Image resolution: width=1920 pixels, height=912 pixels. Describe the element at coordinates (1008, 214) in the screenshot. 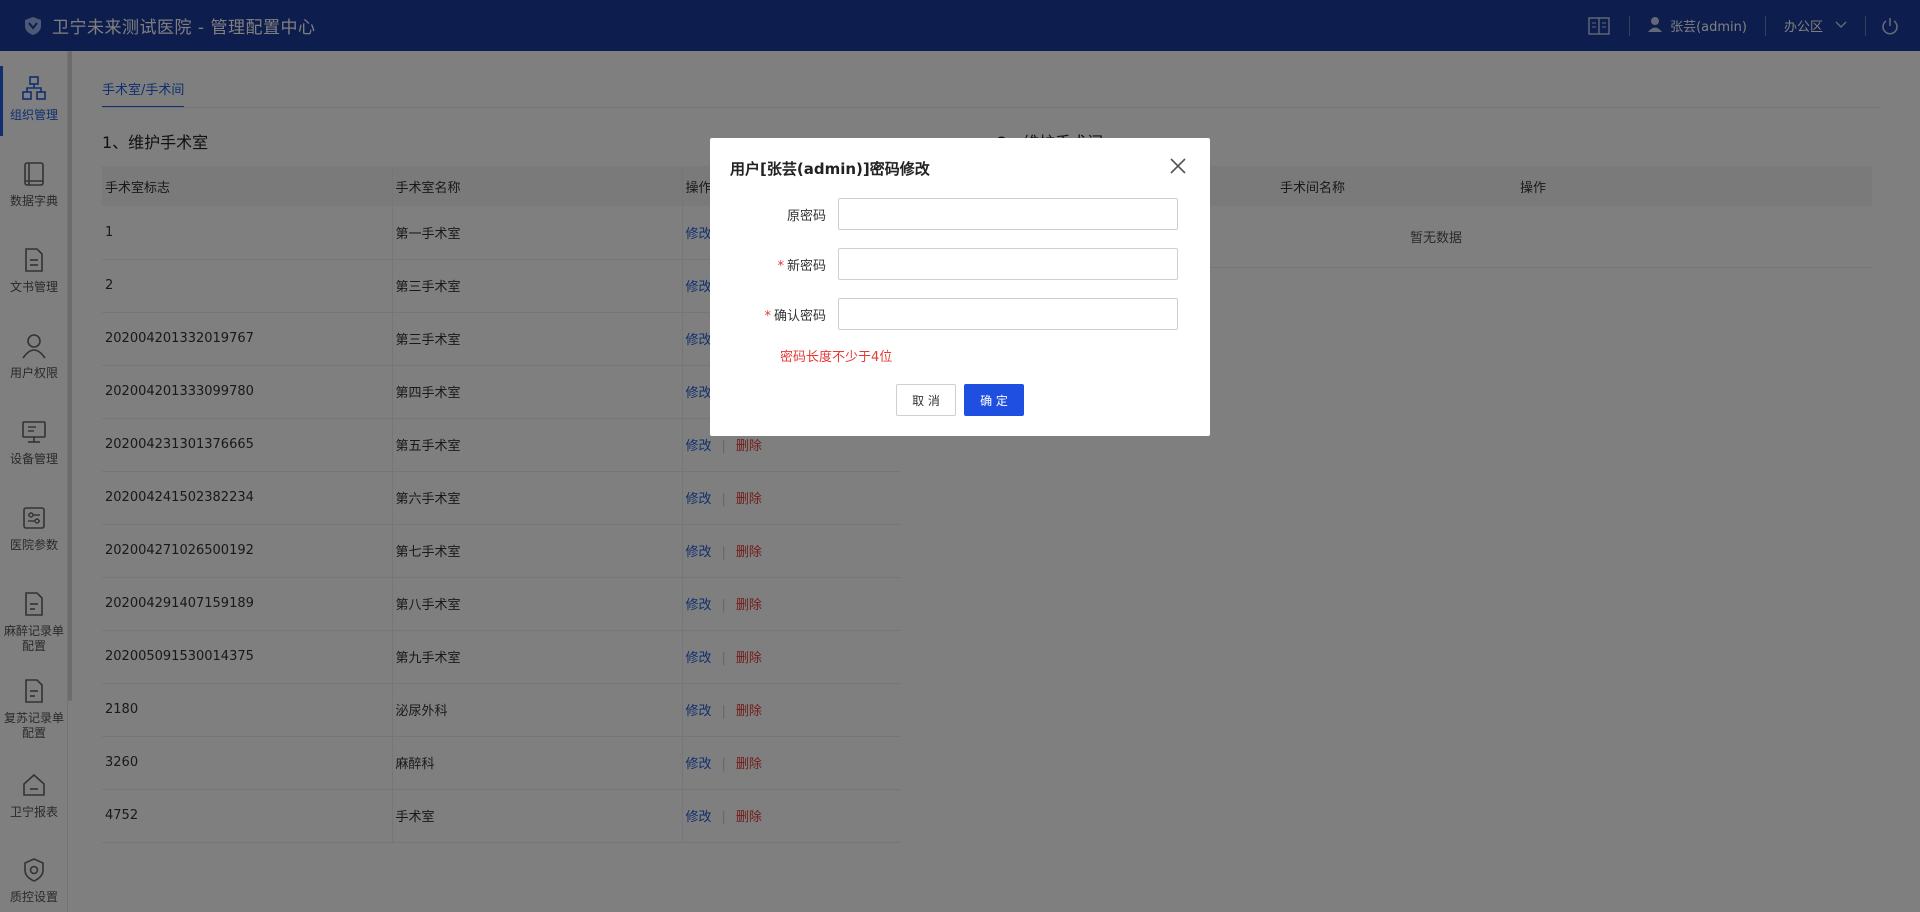

I see `old-password-input` at that location.